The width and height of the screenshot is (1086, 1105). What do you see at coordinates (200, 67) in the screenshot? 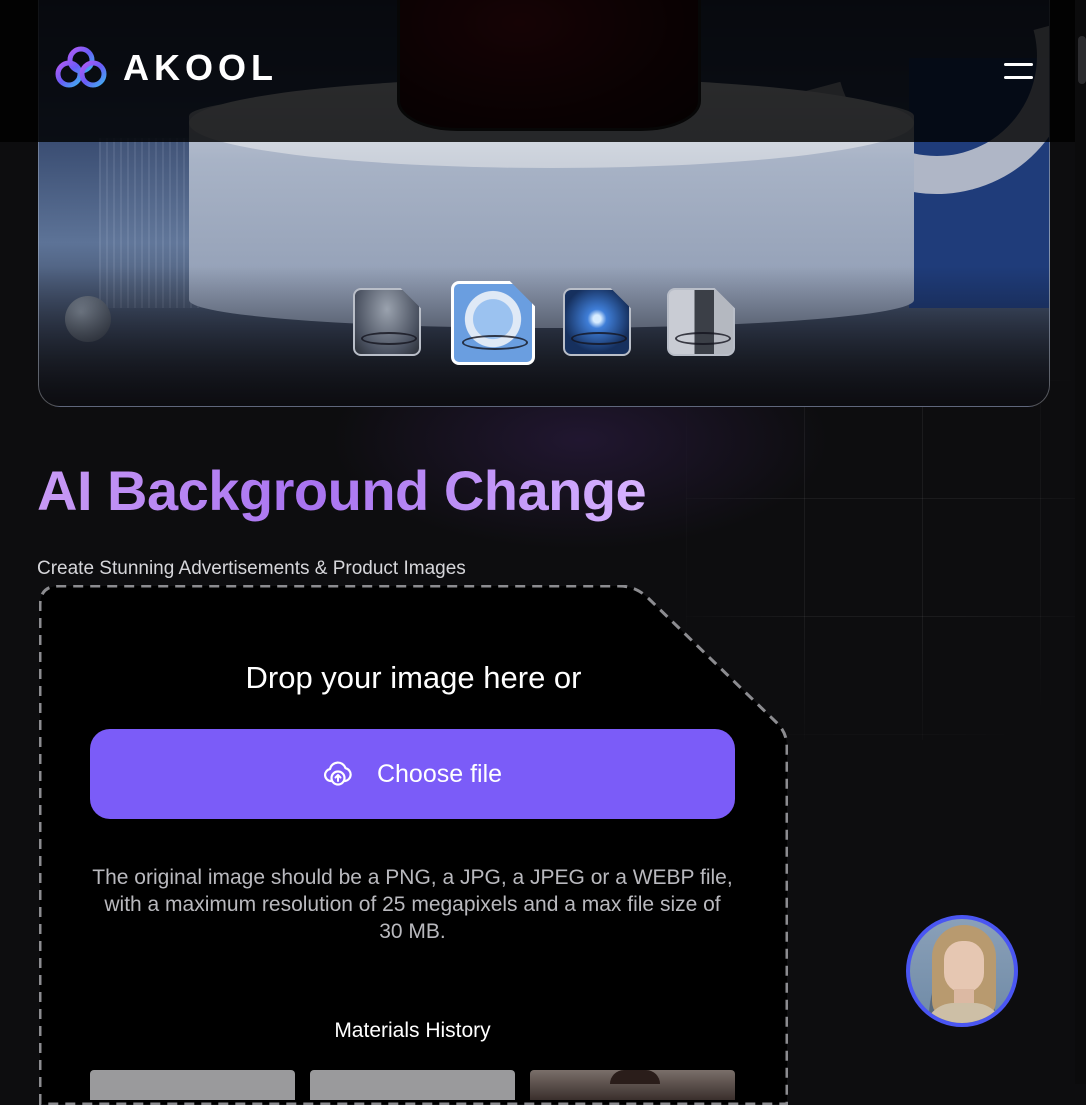
I see `logo-text: AKOOL` at bounding box center [200, 67].